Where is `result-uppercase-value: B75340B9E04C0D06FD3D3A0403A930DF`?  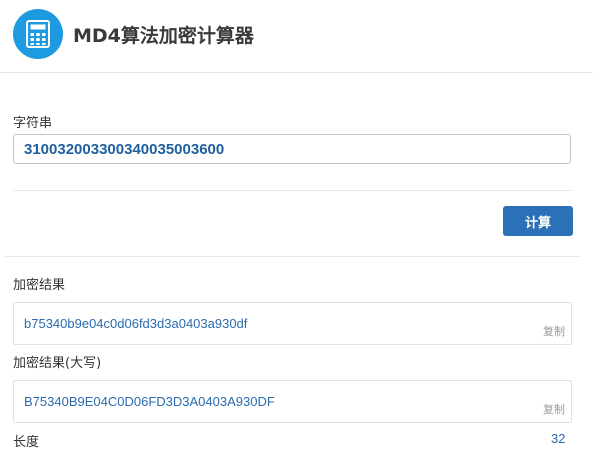 result-uppercase-value: B75340B9E04C0D06FD3D3A0403A930DF is located at coordinates (149, 401).